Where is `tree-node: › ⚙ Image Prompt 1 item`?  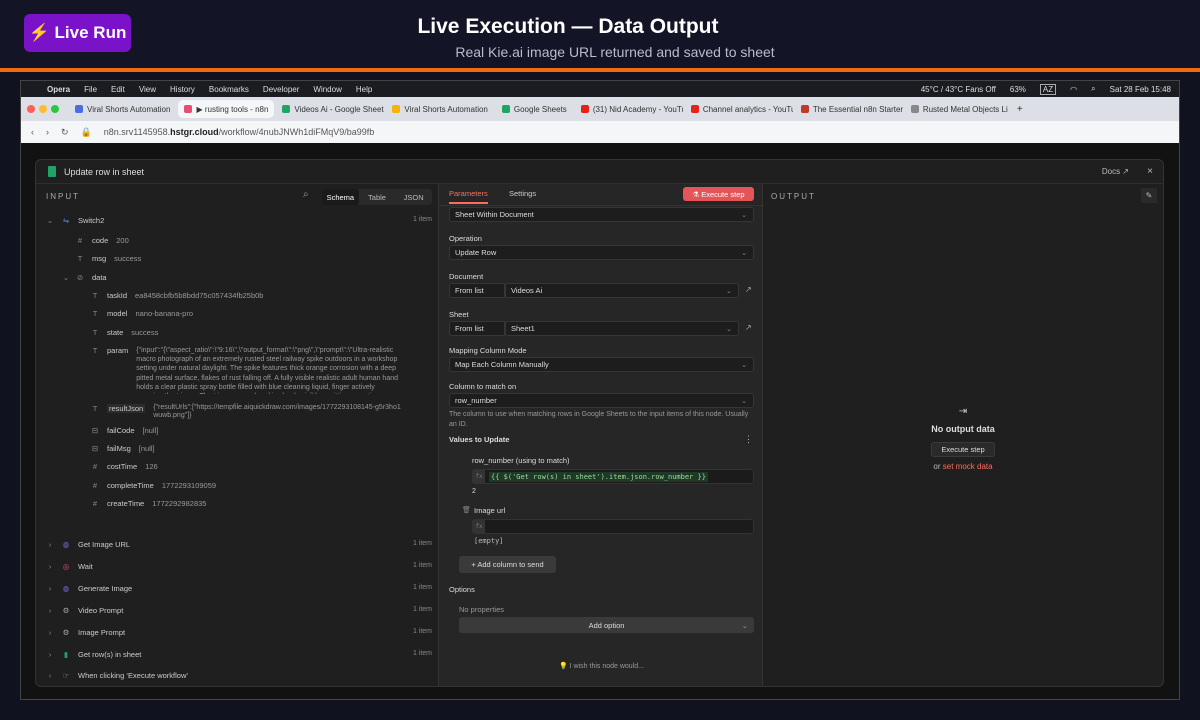
tree-node: › ⚙ Image Prompt 1 item is located at coordinates (241, 632).